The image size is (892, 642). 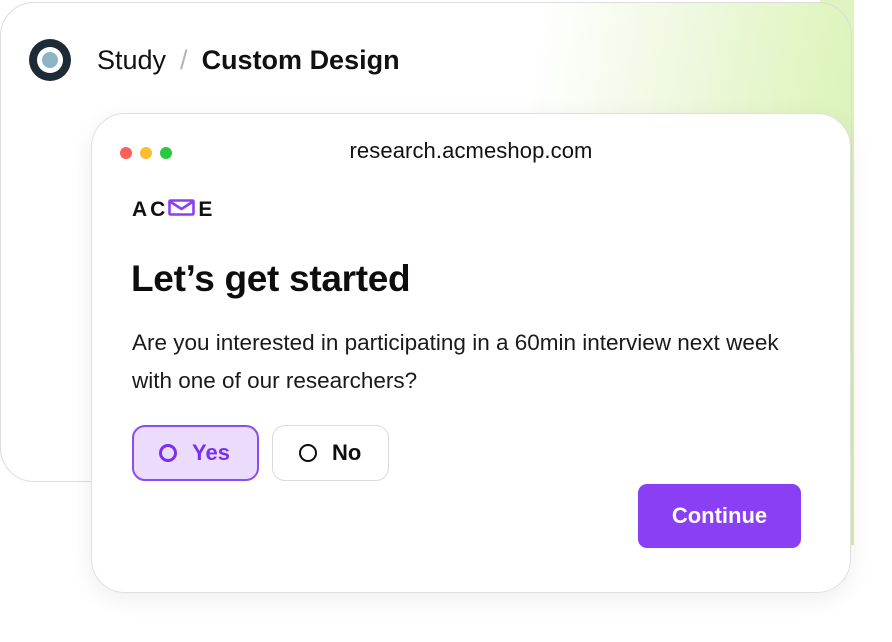 What do you see at coordinates (330, 453) in the screenshot?
I see `option-no: No` at bounding box center [330, 453].